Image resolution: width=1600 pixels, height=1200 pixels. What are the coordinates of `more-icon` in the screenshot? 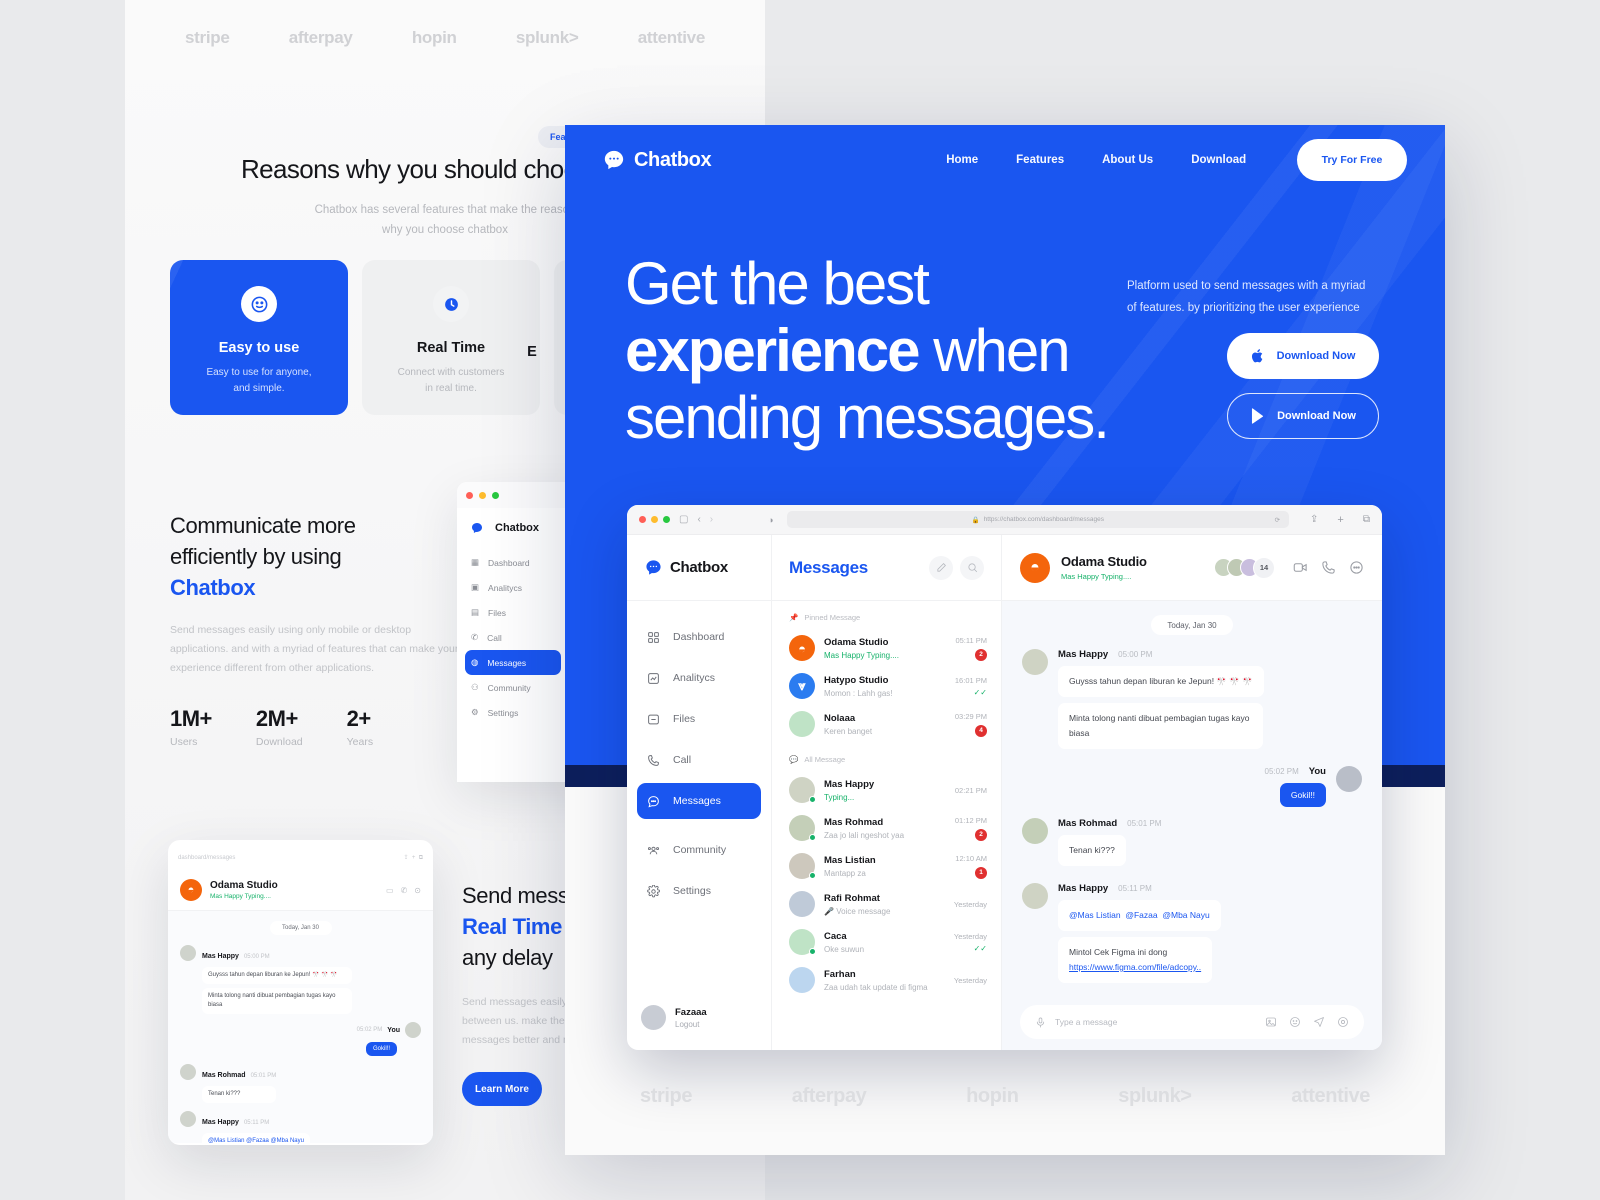 It's located at (1356, 567).